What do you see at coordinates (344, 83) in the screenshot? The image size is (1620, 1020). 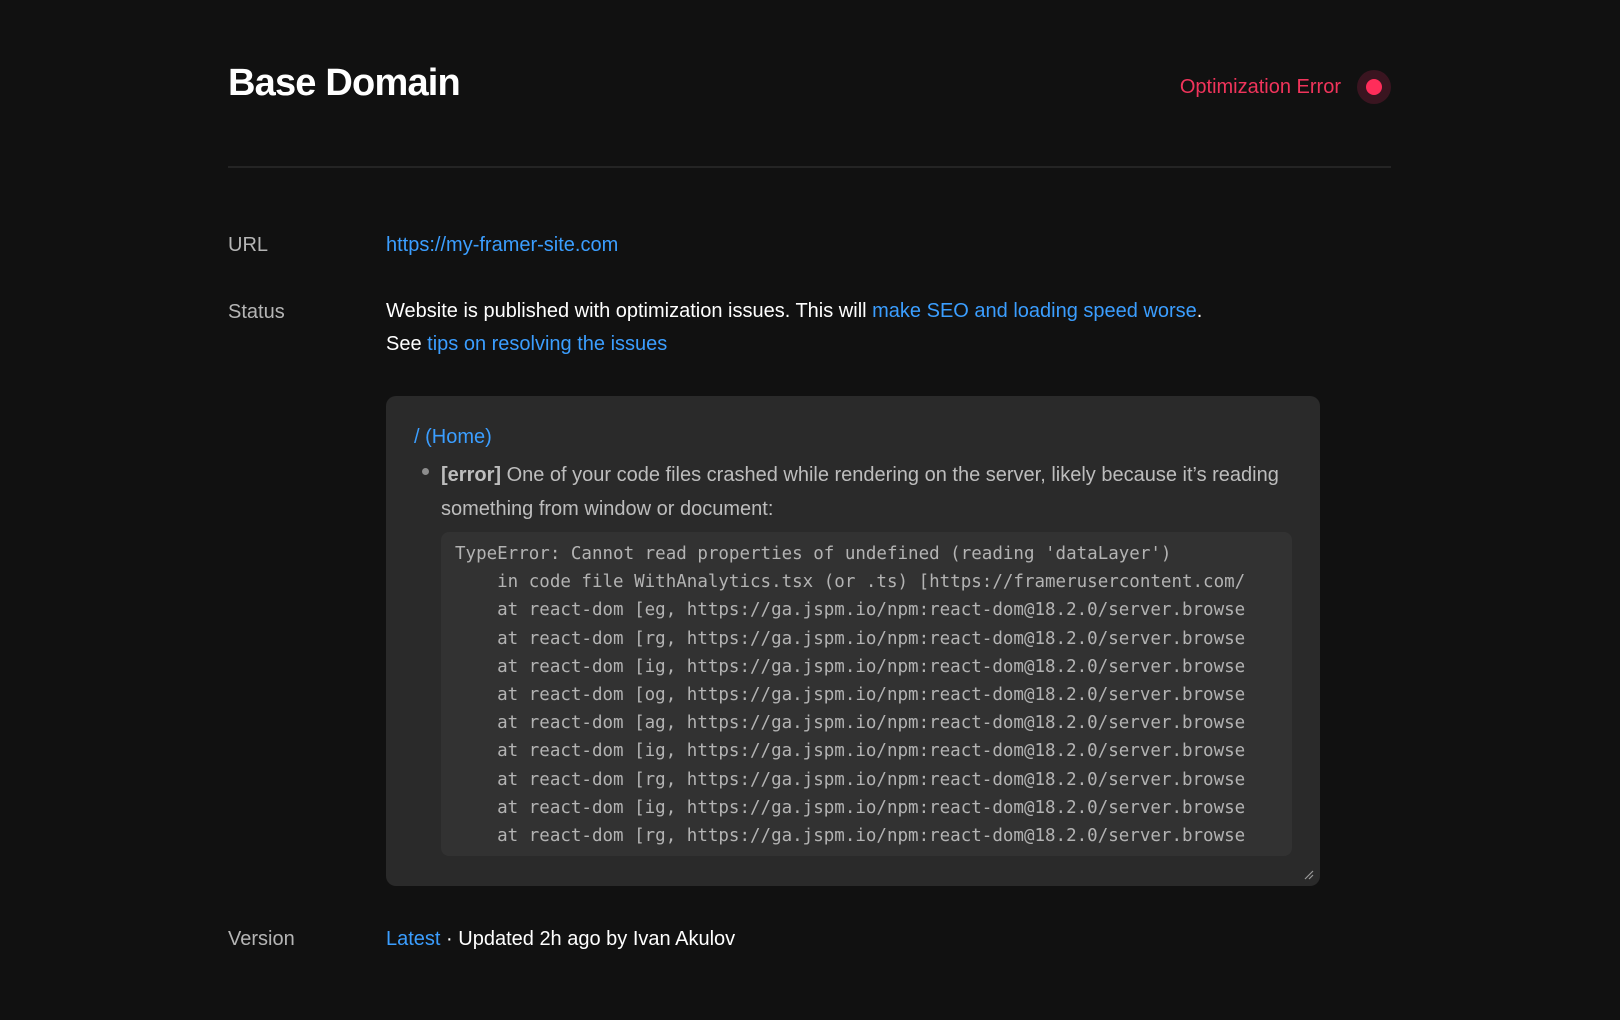 I see `page-title: Base Domain` at bounding box center [344, 83].